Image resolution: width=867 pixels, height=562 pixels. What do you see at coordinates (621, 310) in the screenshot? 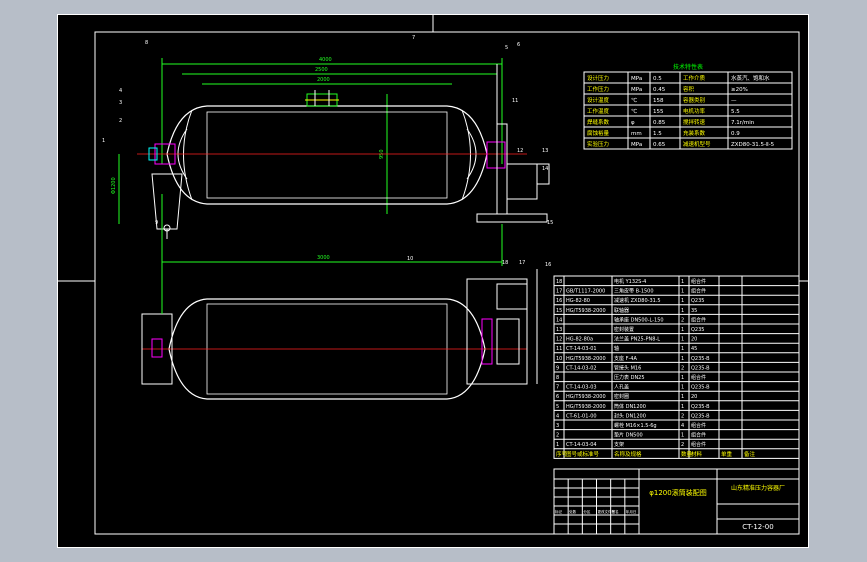
I see `parts-cell: 联轴器` at bounding box center [621, 310].